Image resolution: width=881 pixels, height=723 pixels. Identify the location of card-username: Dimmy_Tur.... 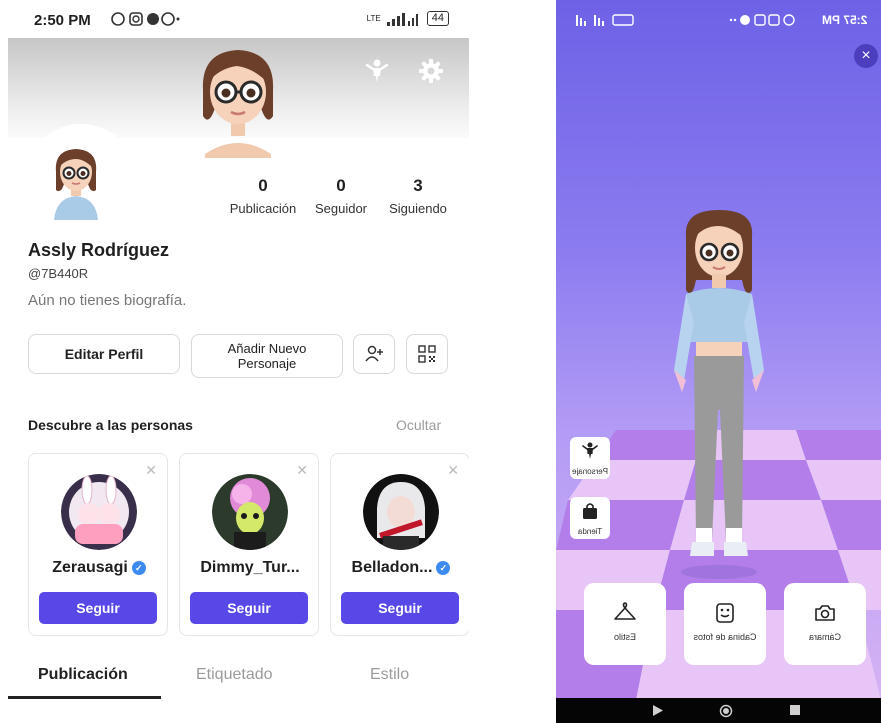
(250, 567).